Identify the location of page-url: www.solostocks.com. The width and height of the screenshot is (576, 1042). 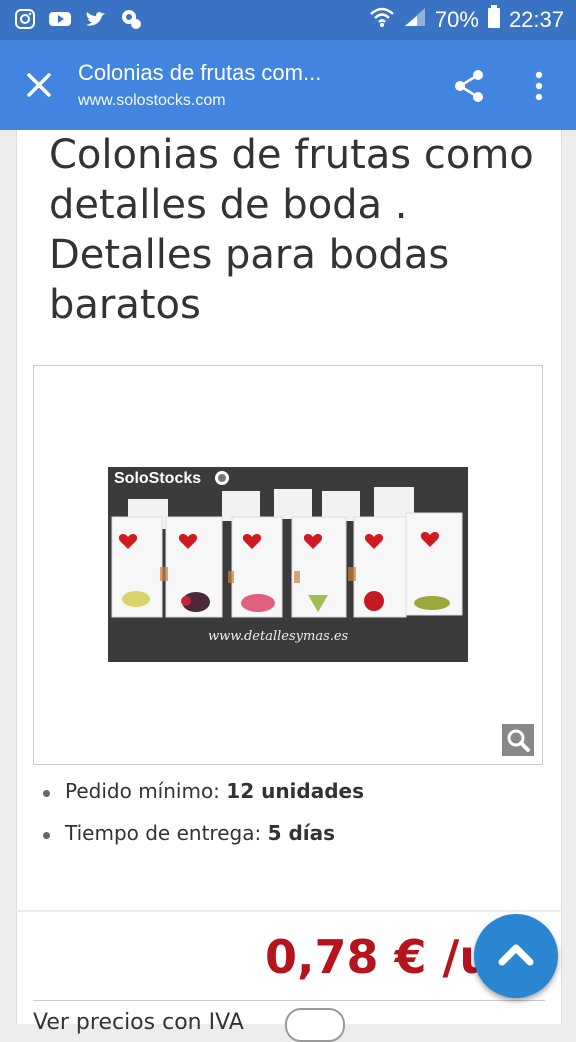
(152, 100).